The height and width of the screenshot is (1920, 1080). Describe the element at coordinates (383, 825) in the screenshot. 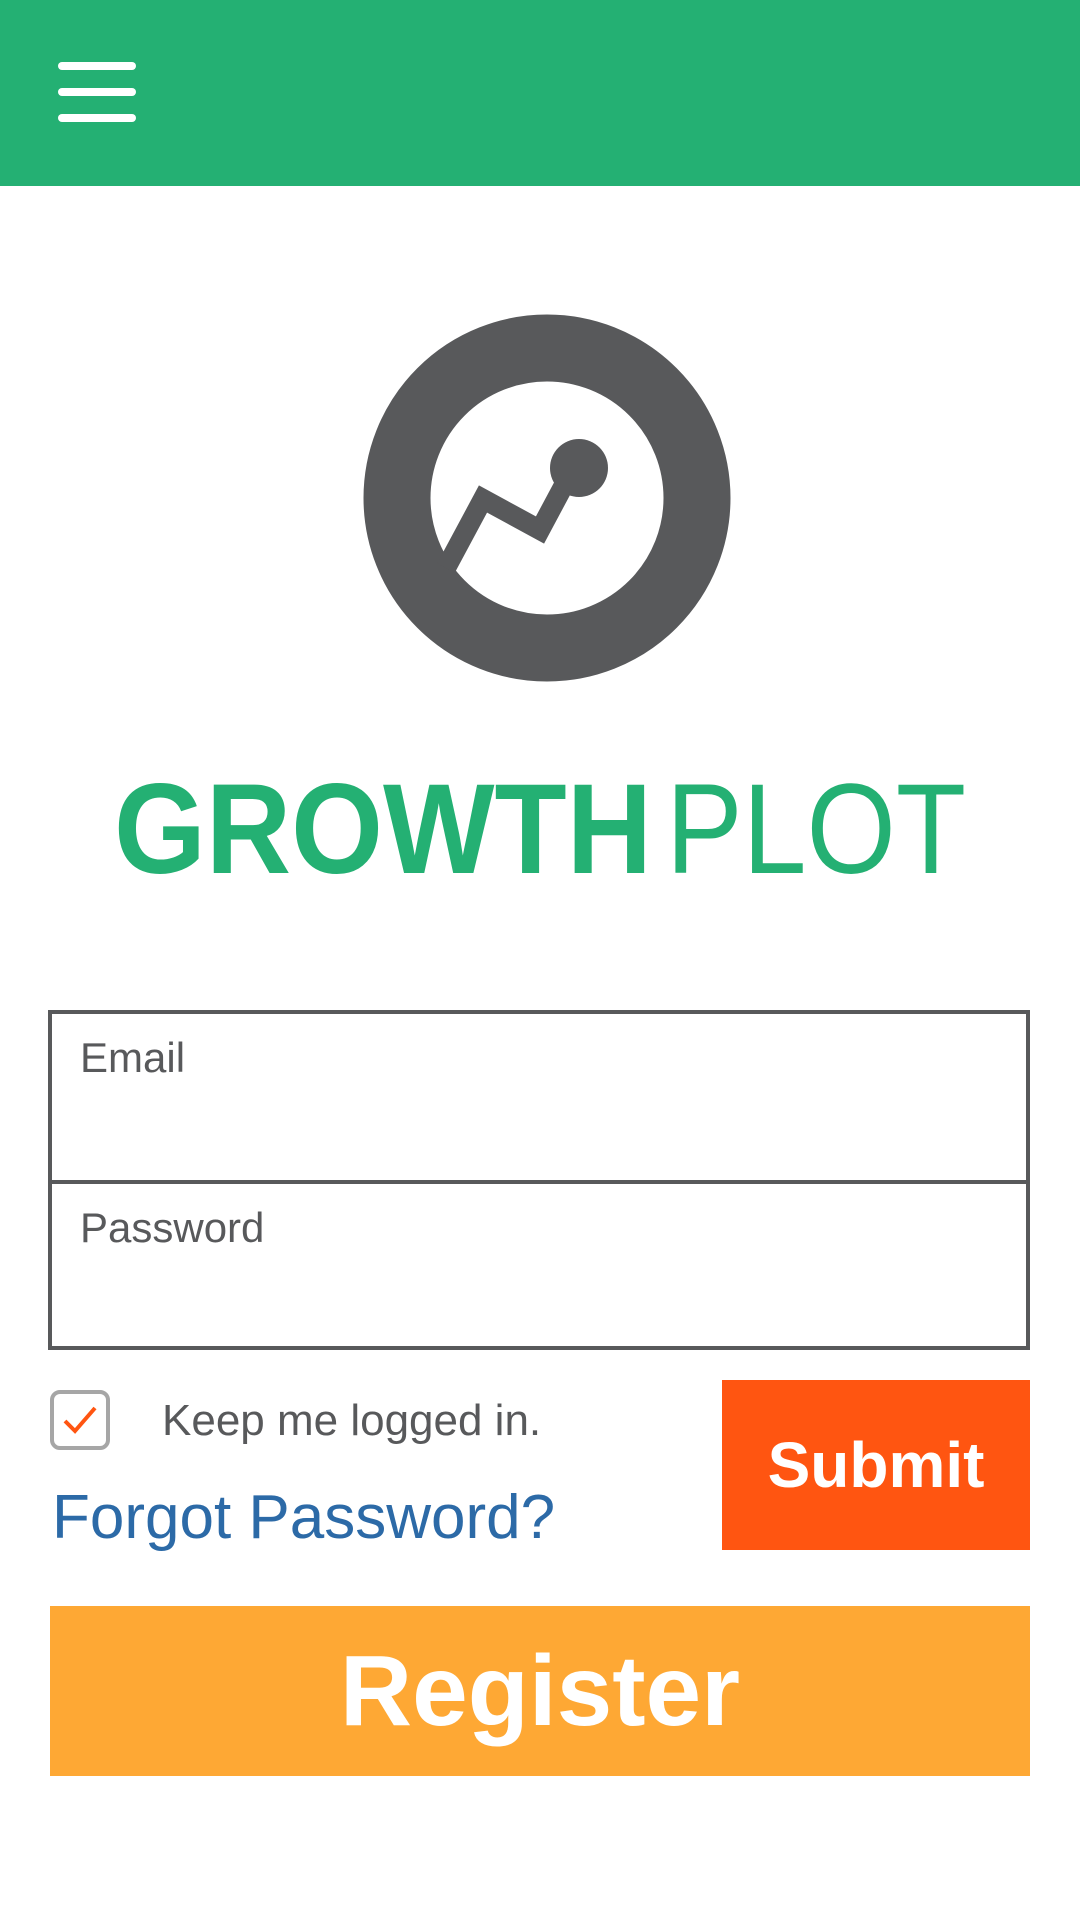

I see `svg-text: GROWTH` at that location.